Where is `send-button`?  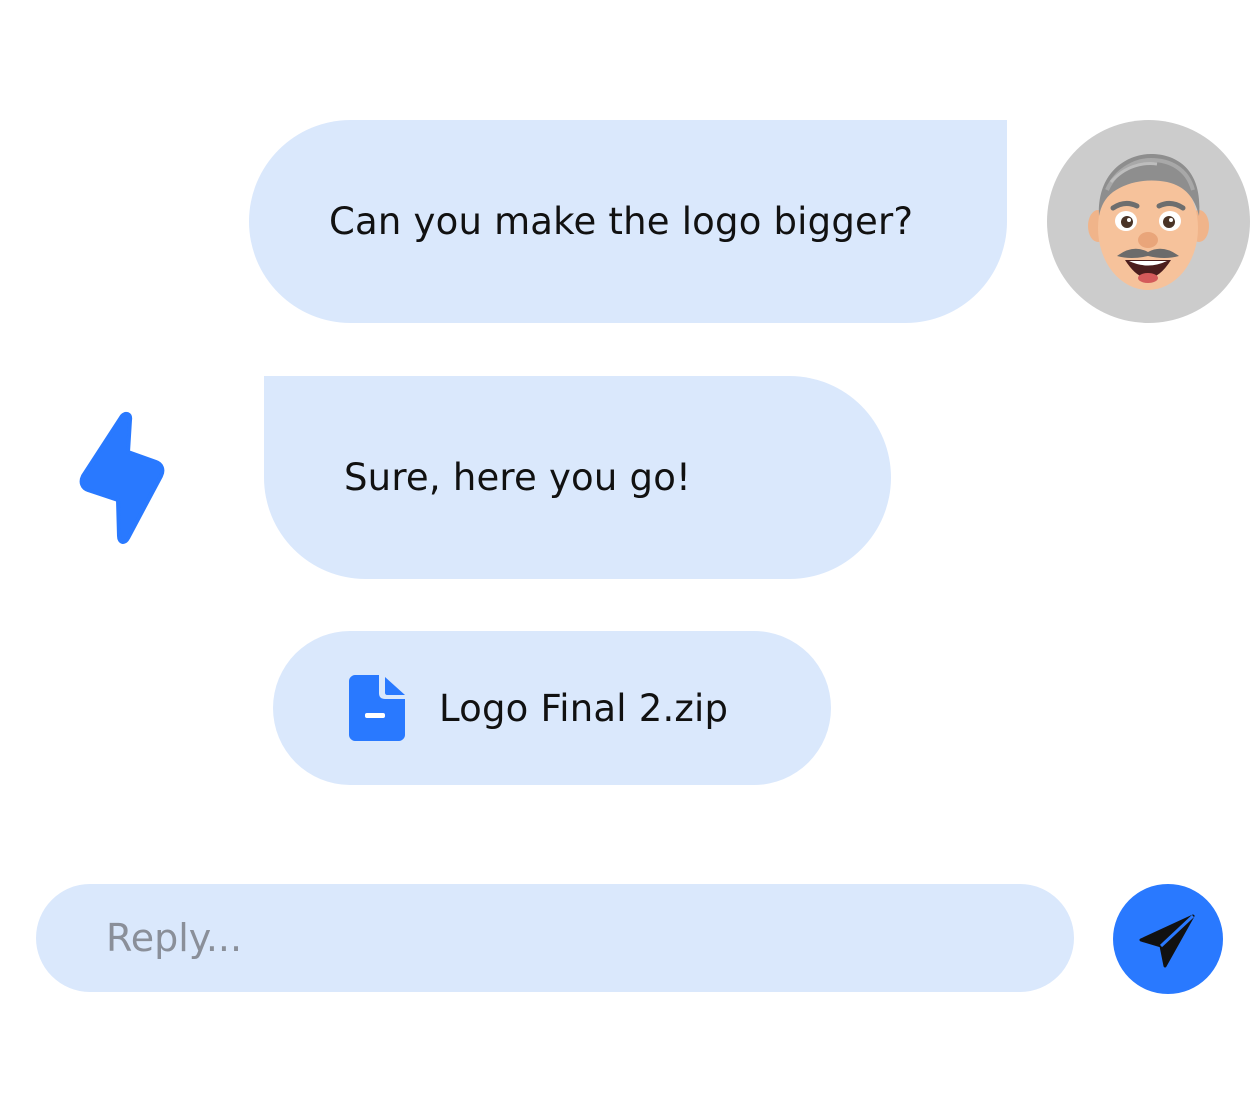 send-button is located at coordinates (1168, 939).